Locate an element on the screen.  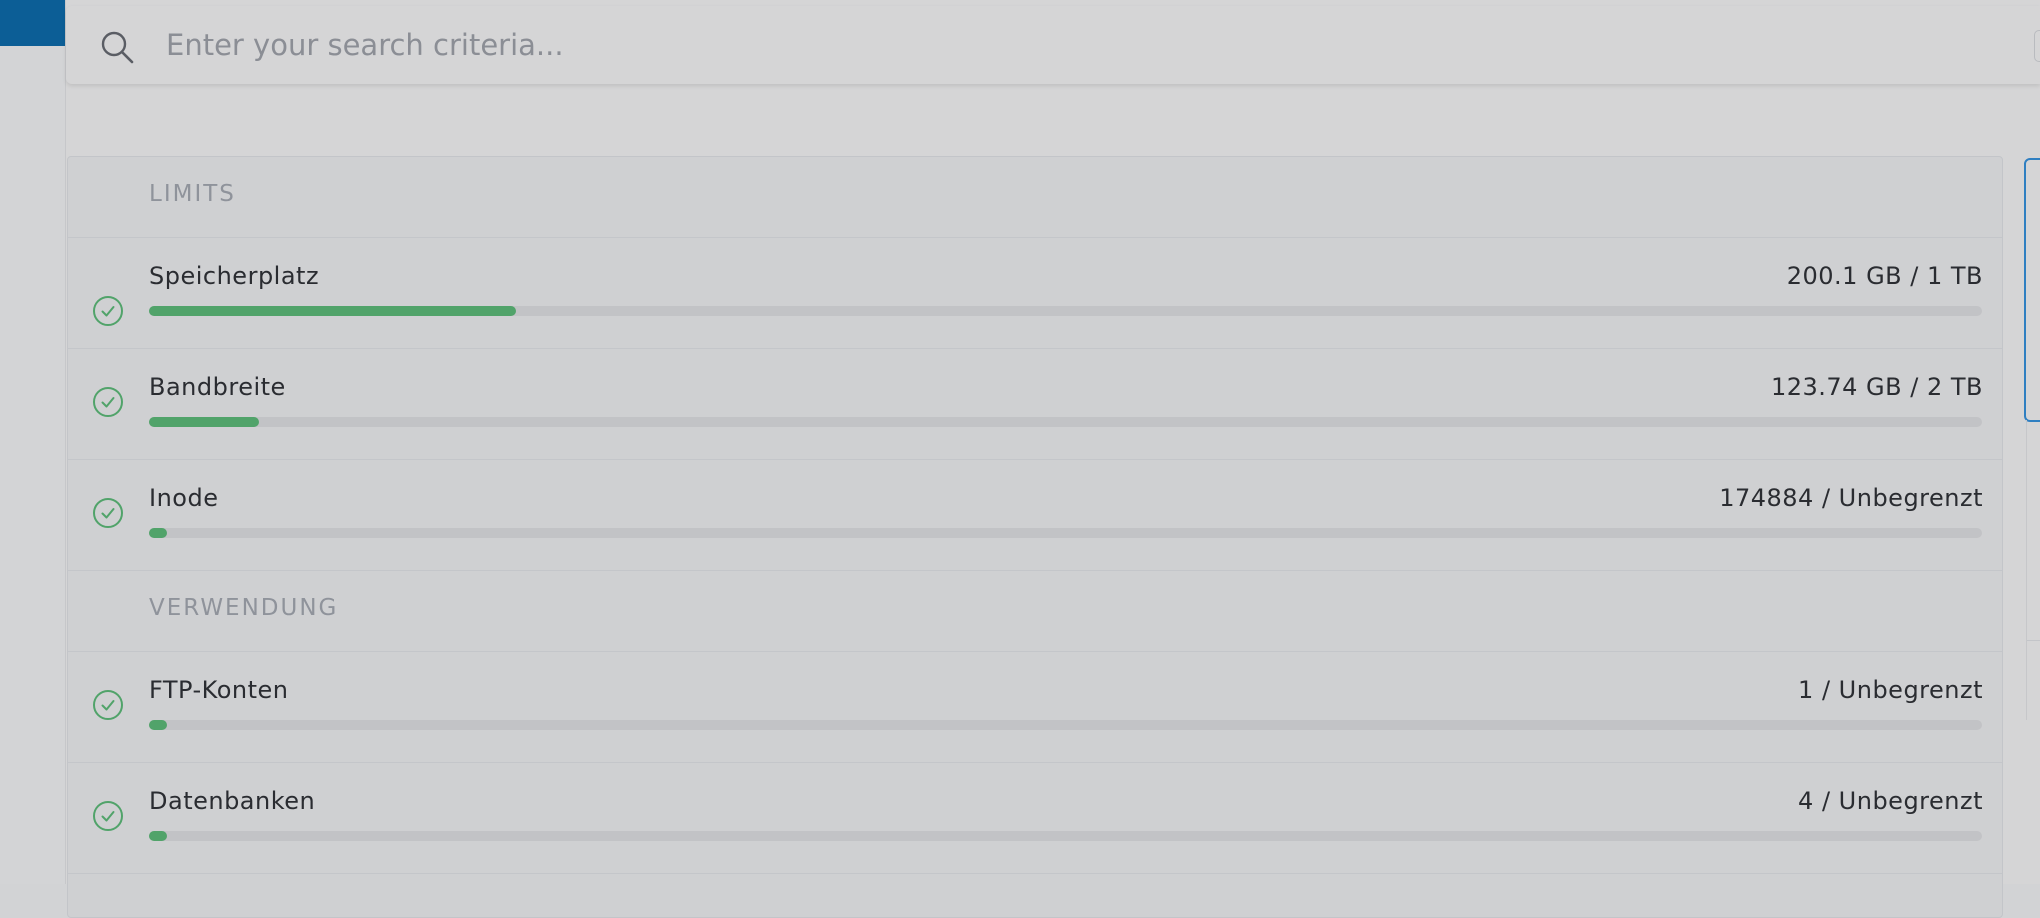
usage-label: FTP-Konten is located at coordinates (219, 690).